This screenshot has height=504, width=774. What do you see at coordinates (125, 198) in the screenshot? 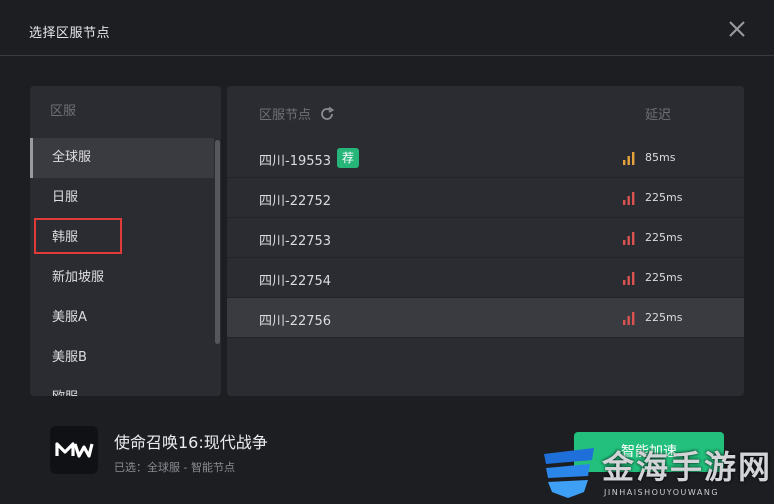
I see `region-item-japan: 日服` at bounding box center [125, 198].